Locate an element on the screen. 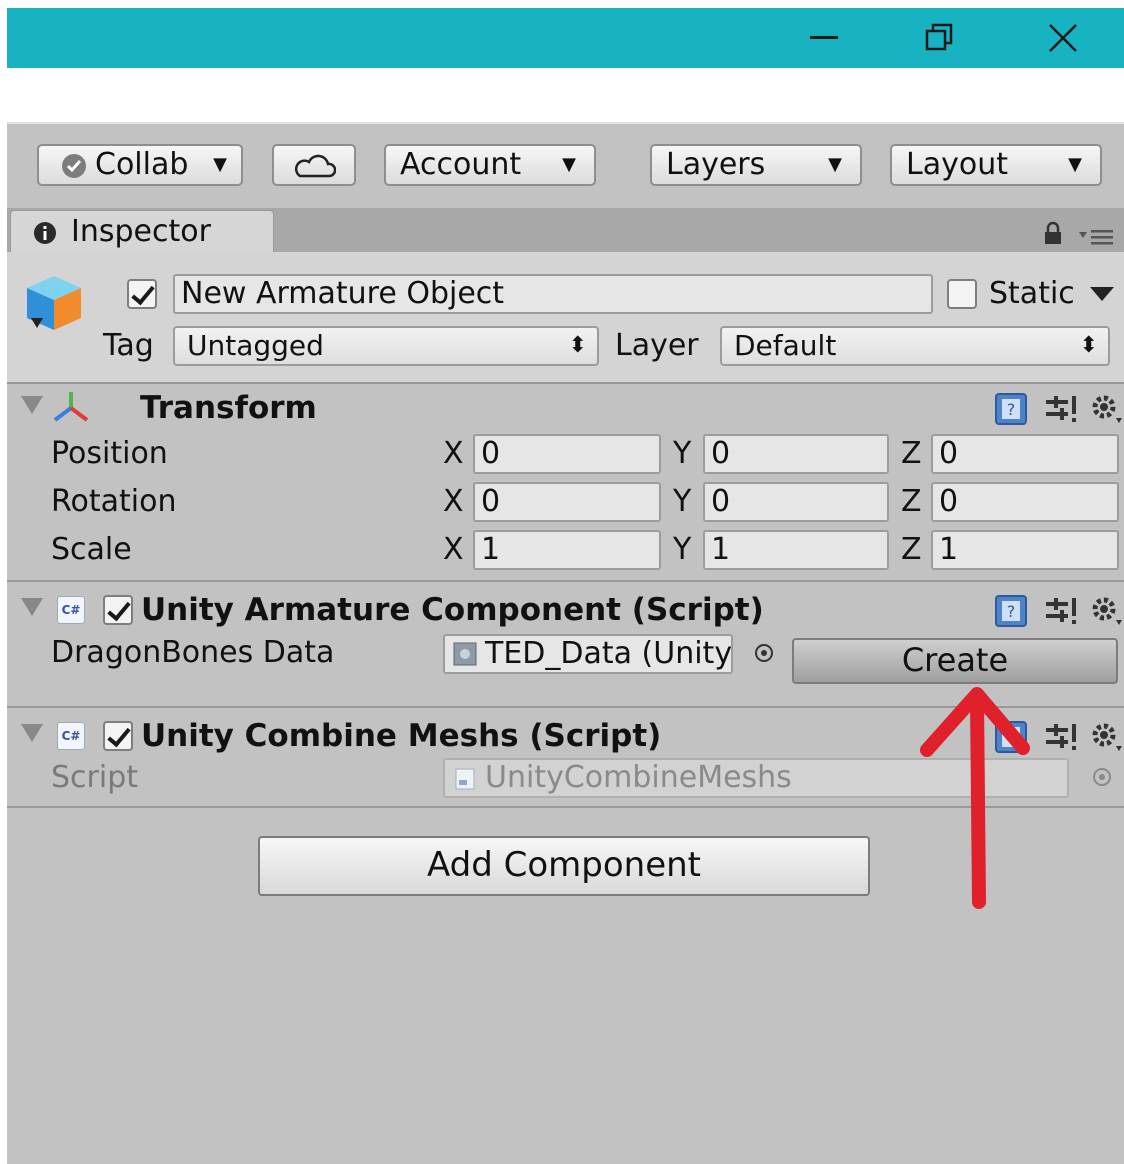 This screenshot has height=1164, width=1124. close-button is located at coordinates (1063, 38).